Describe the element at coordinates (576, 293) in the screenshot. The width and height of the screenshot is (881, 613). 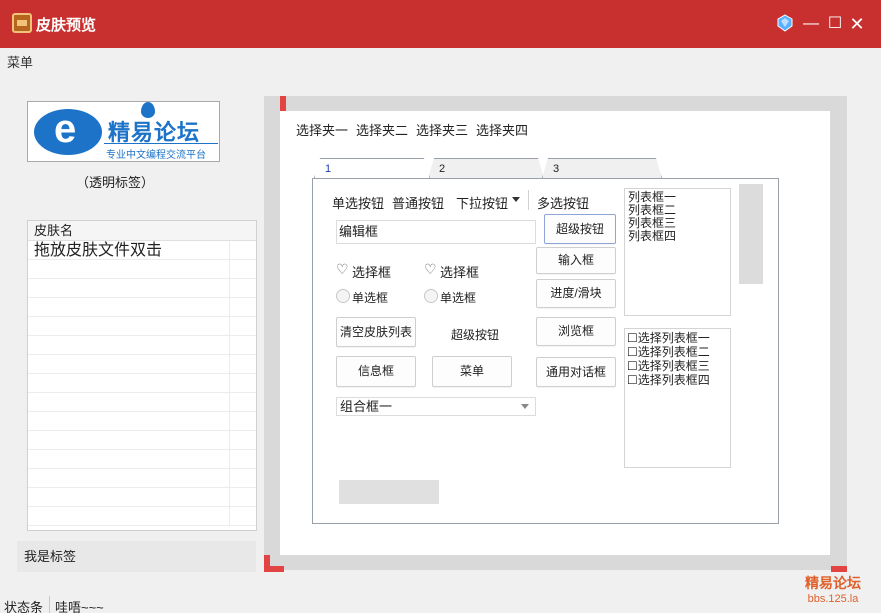
I see `progress-slider-button: 进度/滑块` at that location.